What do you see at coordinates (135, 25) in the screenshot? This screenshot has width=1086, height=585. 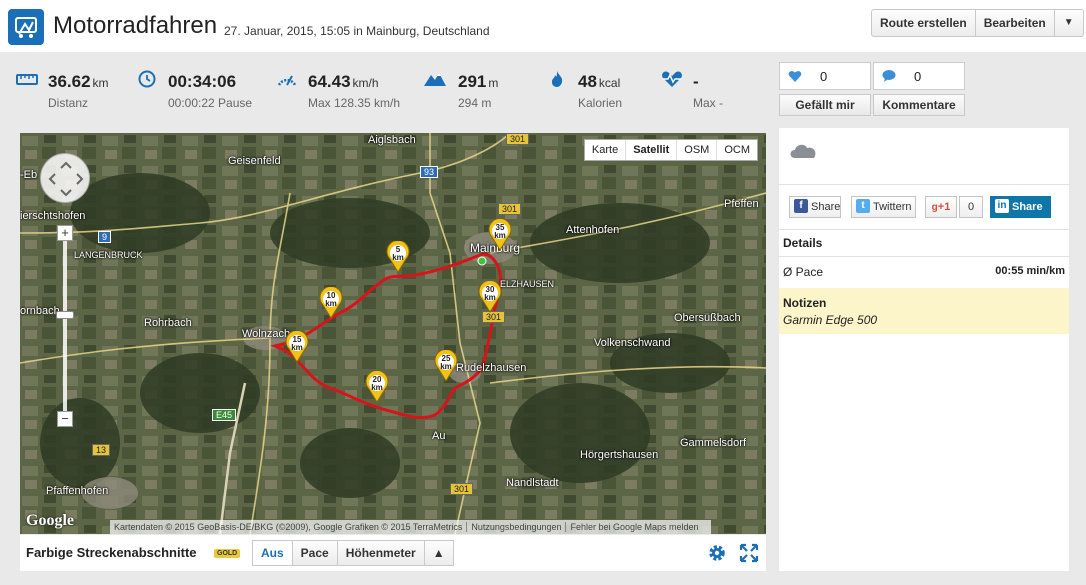 I see `page-title: Motorradfahren` at bounding box center [135, 25].